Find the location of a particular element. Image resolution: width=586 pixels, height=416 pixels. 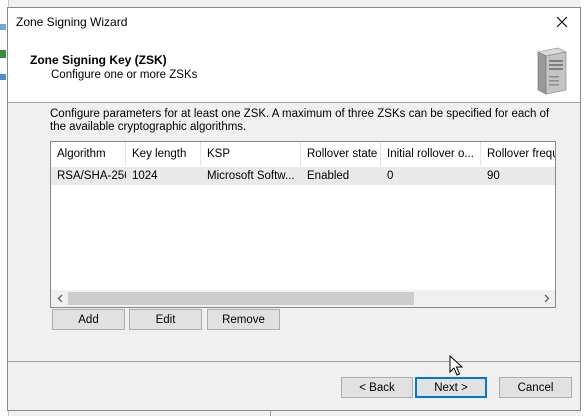

column-header-ksp: KSP is located at coordinates (251, 154).